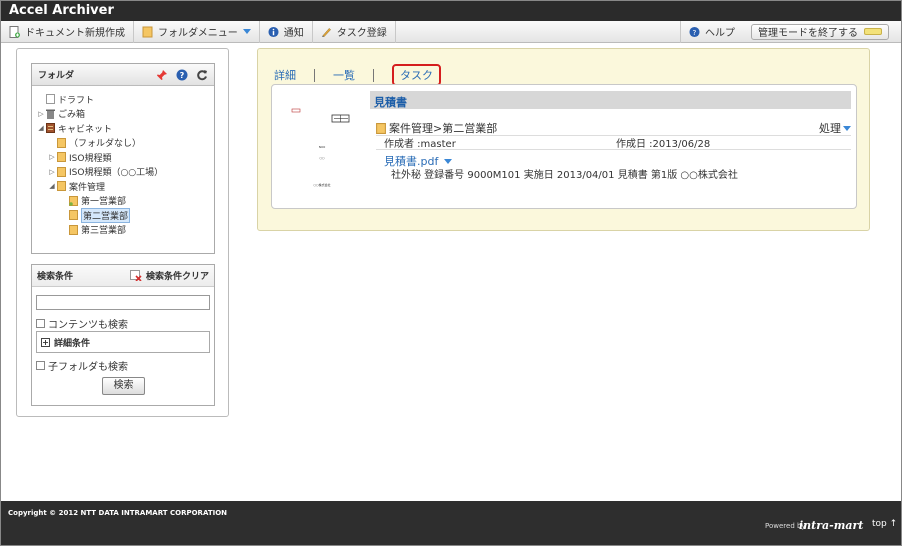 This screenshot has height=546, width=902. I want to click on search-button: 検索, so click(123, 386).